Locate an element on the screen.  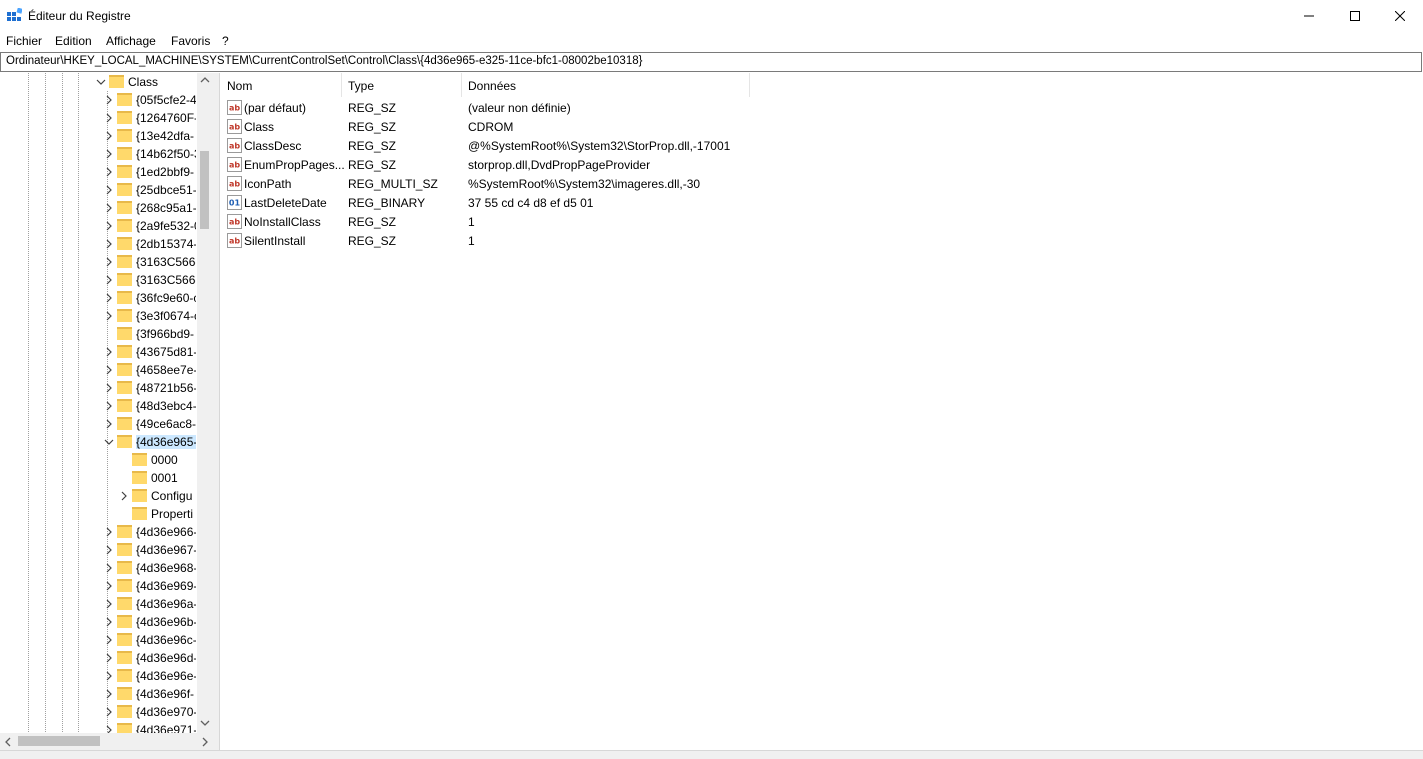
tree-item: {48721b56- is located at coordinates (107, 388).